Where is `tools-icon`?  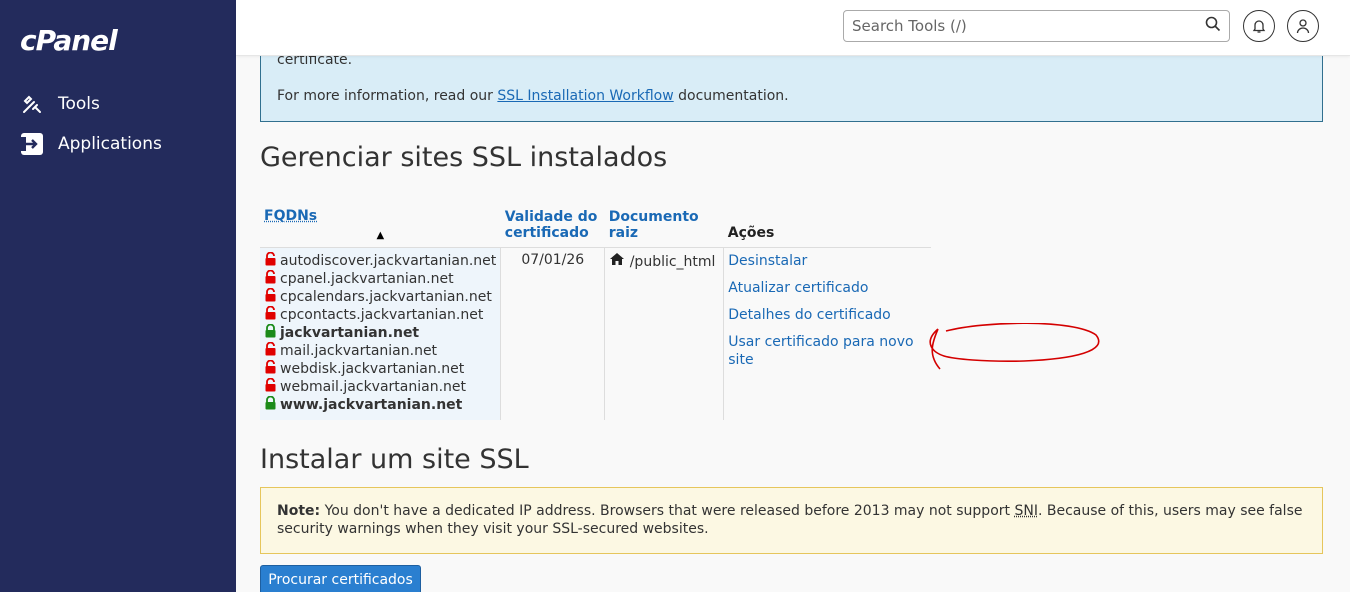 tools-icon is located at coordinates (32, 104).